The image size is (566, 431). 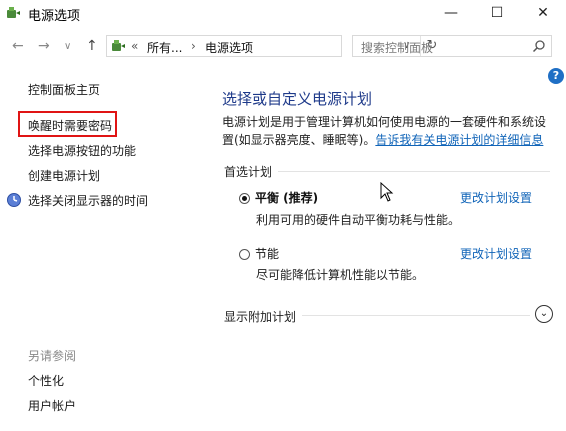 I want to click on create-power-plan-link: 创建电源计划, so click(x=64, y=175).